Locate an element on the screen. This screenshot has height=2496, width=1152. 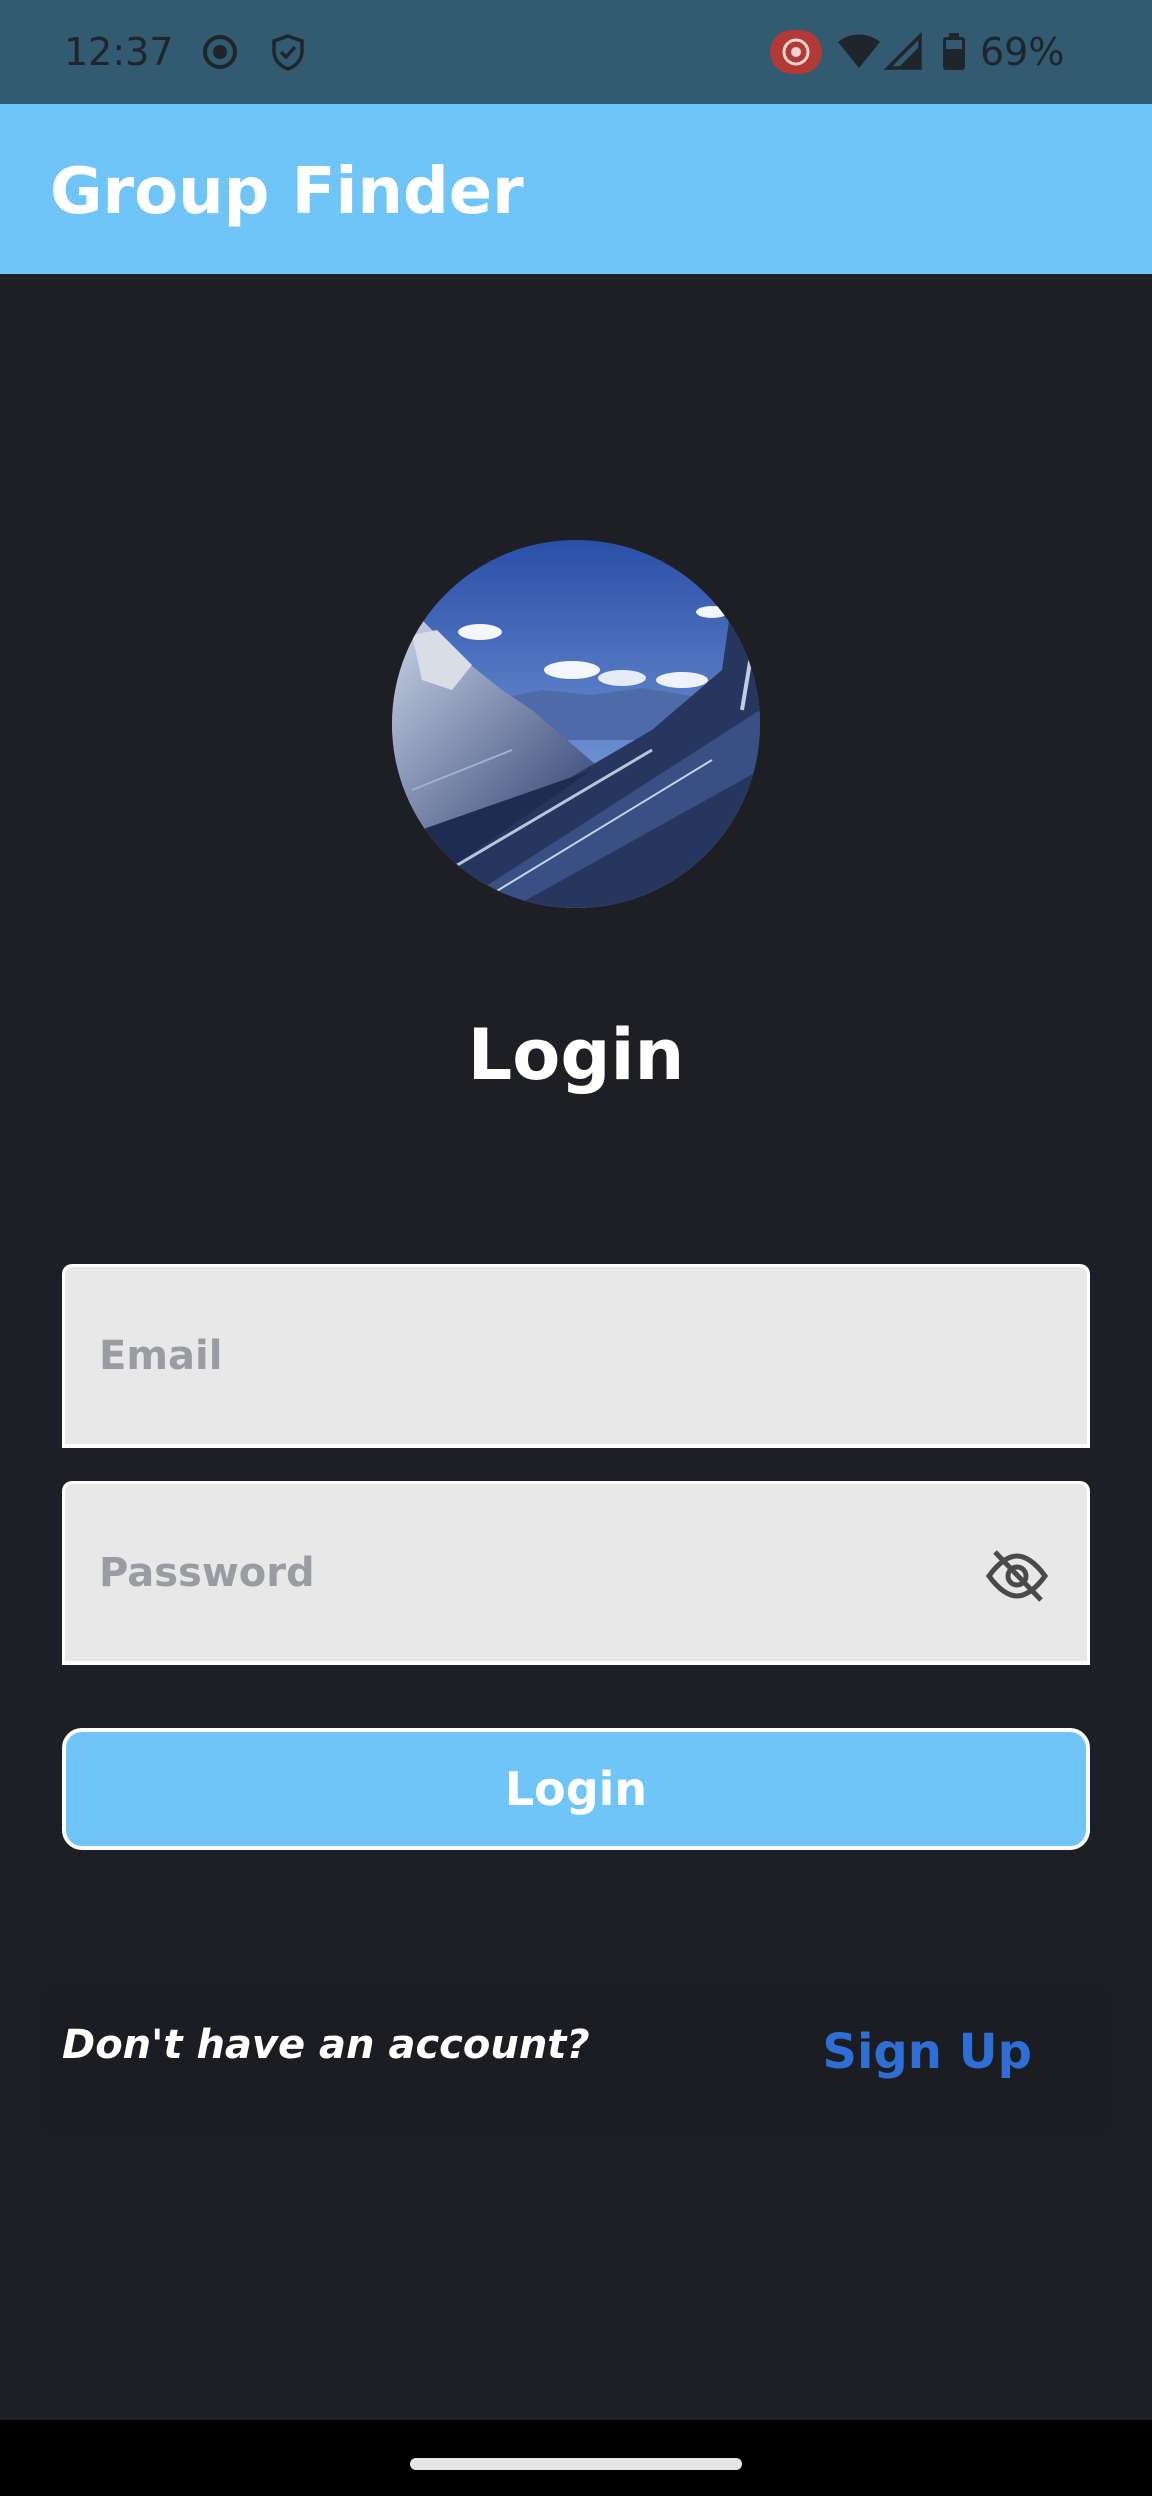
email-field: Email is located at coordinates (576, 1356).